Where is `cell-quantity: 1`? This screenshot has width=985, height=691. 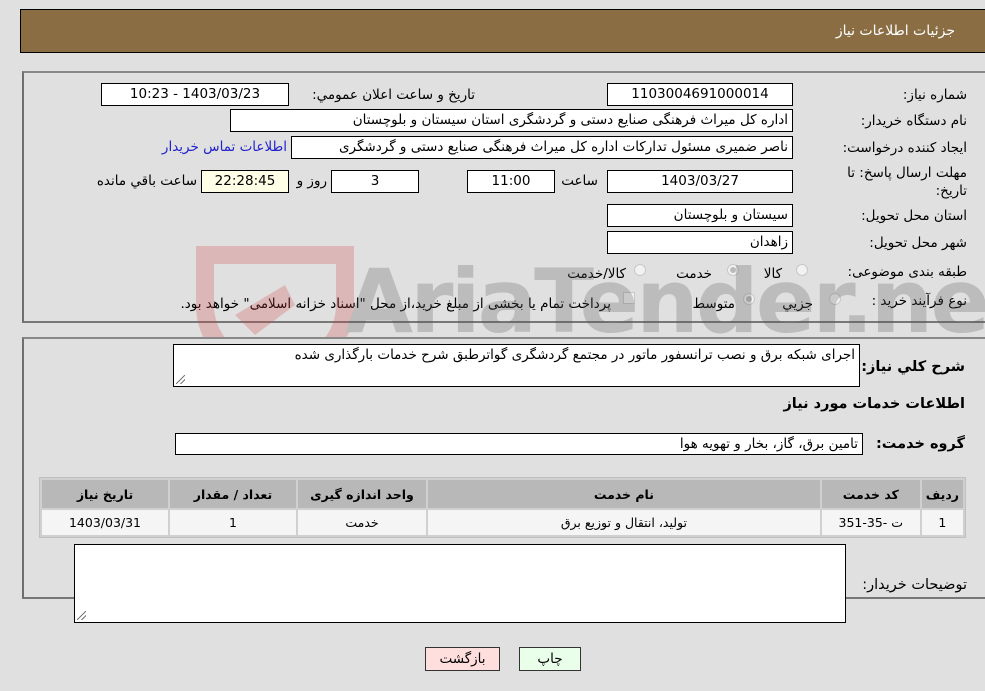 cell-quantity: 1 is located at coordinates (233, 522).